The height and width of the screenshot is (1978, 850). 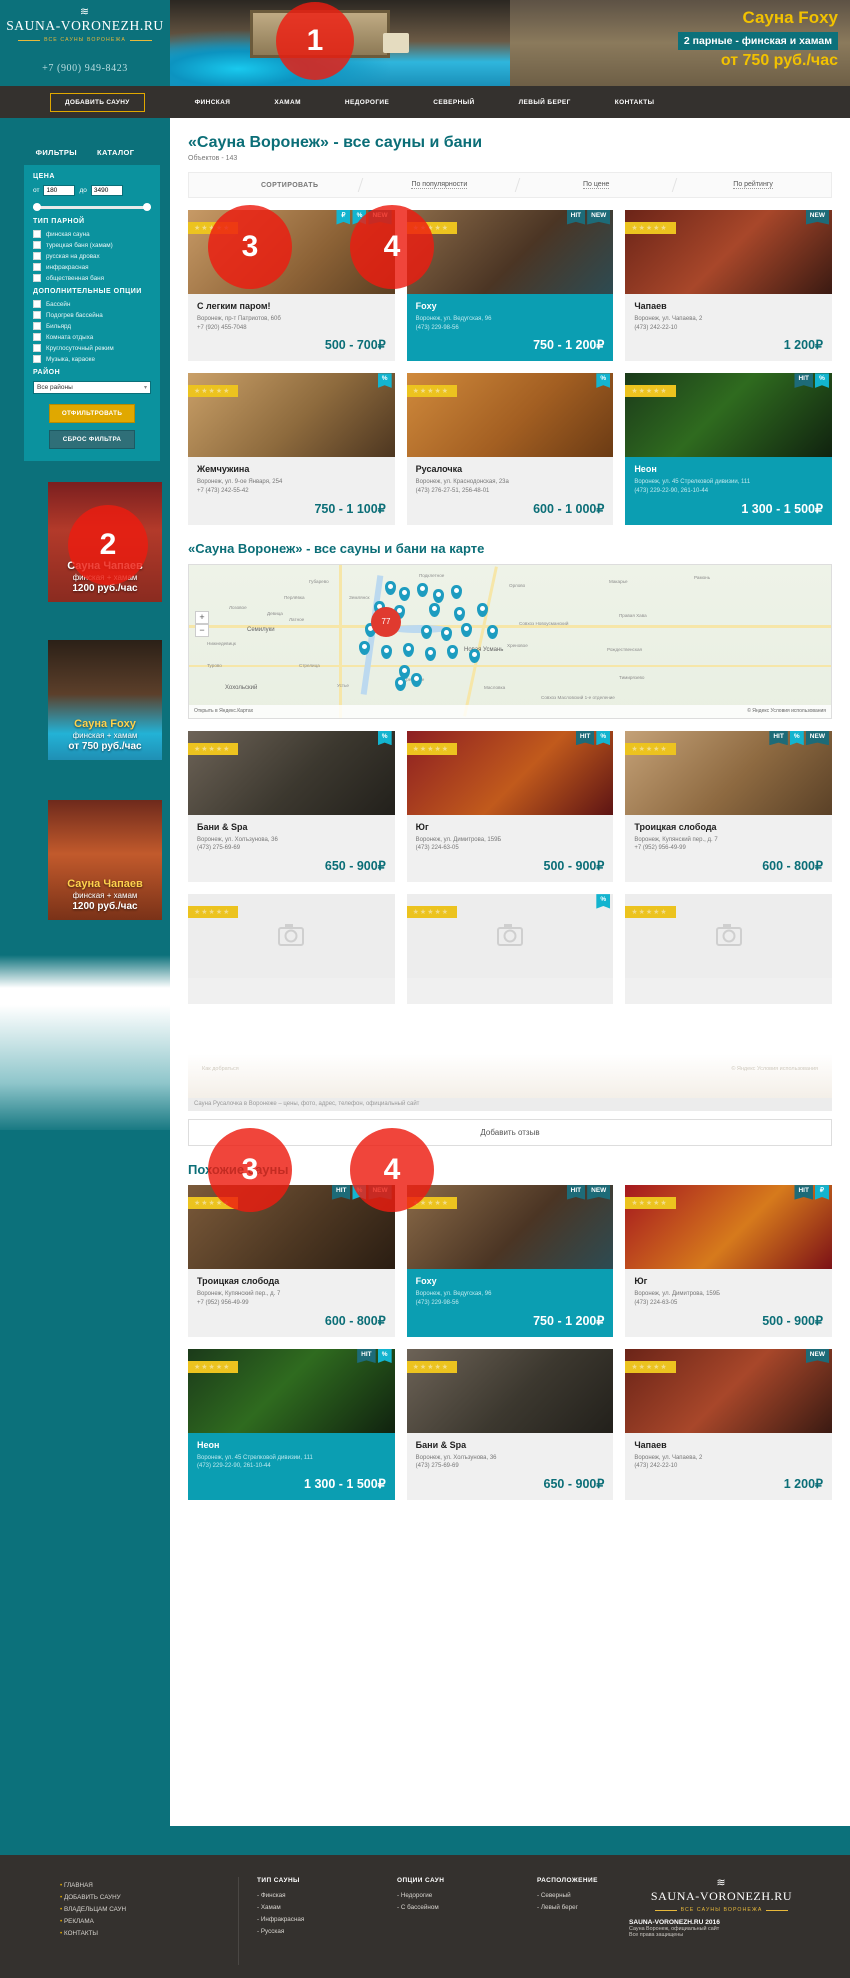 I want to click on map-open-link: Открыть в Яндекс.Картах, so click(x=223, y=711).